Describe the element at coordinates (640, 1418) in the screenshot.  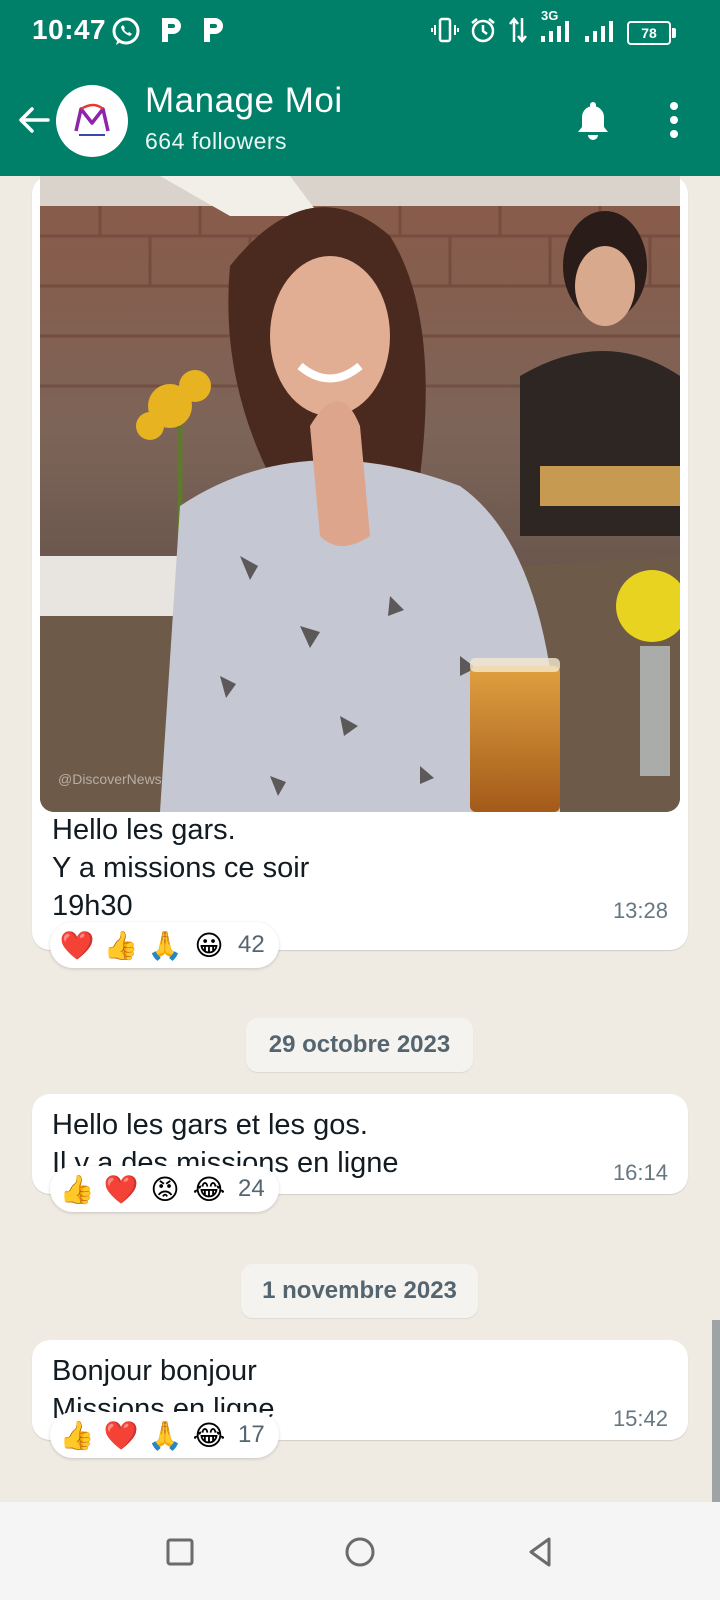
I see `message-timestamp: 15:42` at that location.